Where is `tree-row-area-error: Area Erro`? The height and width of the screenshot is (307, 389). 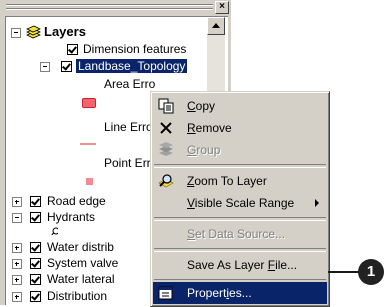 tree-row-area-error: Area Erro is located at coordinates (106, 84).